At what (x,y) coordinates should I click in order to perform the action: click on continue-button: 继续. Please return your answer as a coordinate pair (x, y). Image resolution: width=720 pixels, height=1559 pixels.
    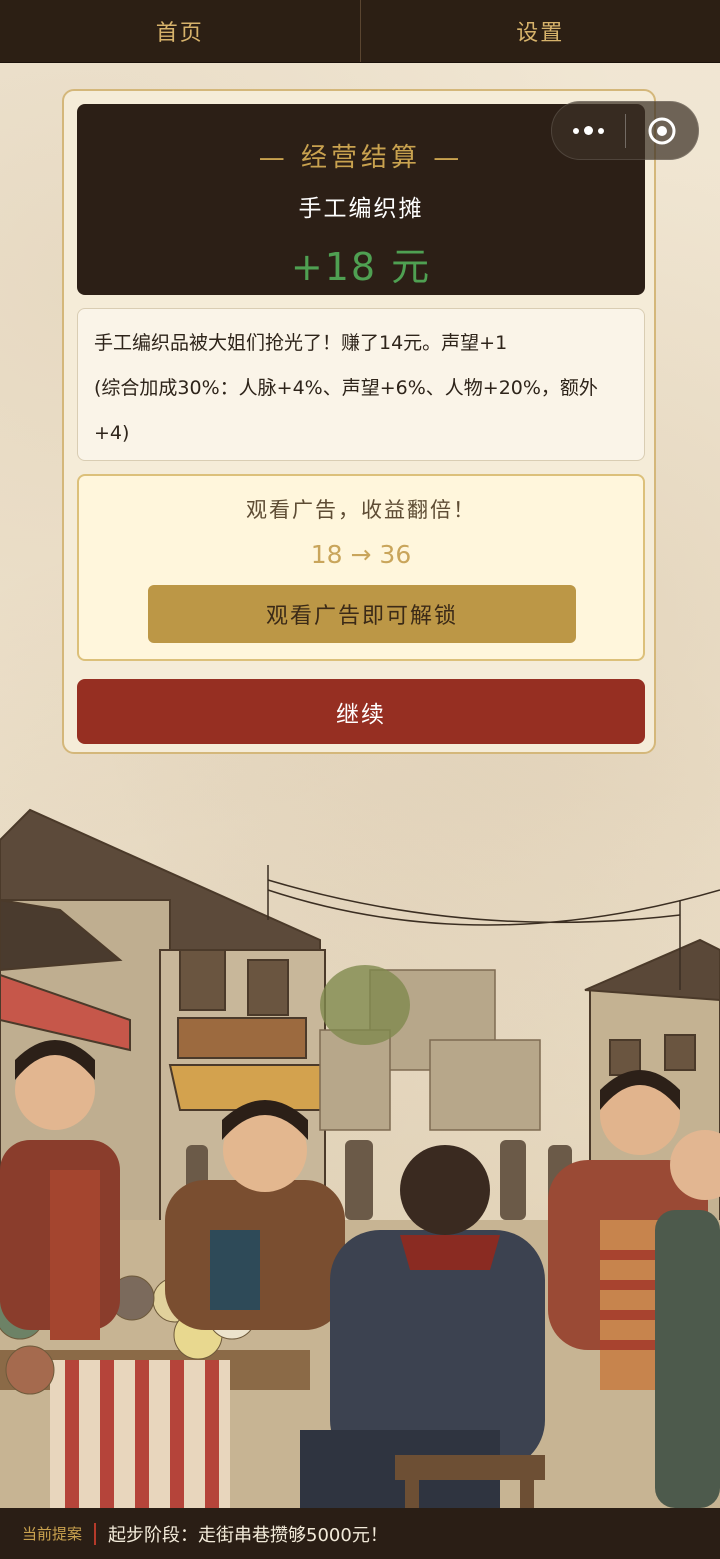
    Looking at the image, I should click on (361, 711).